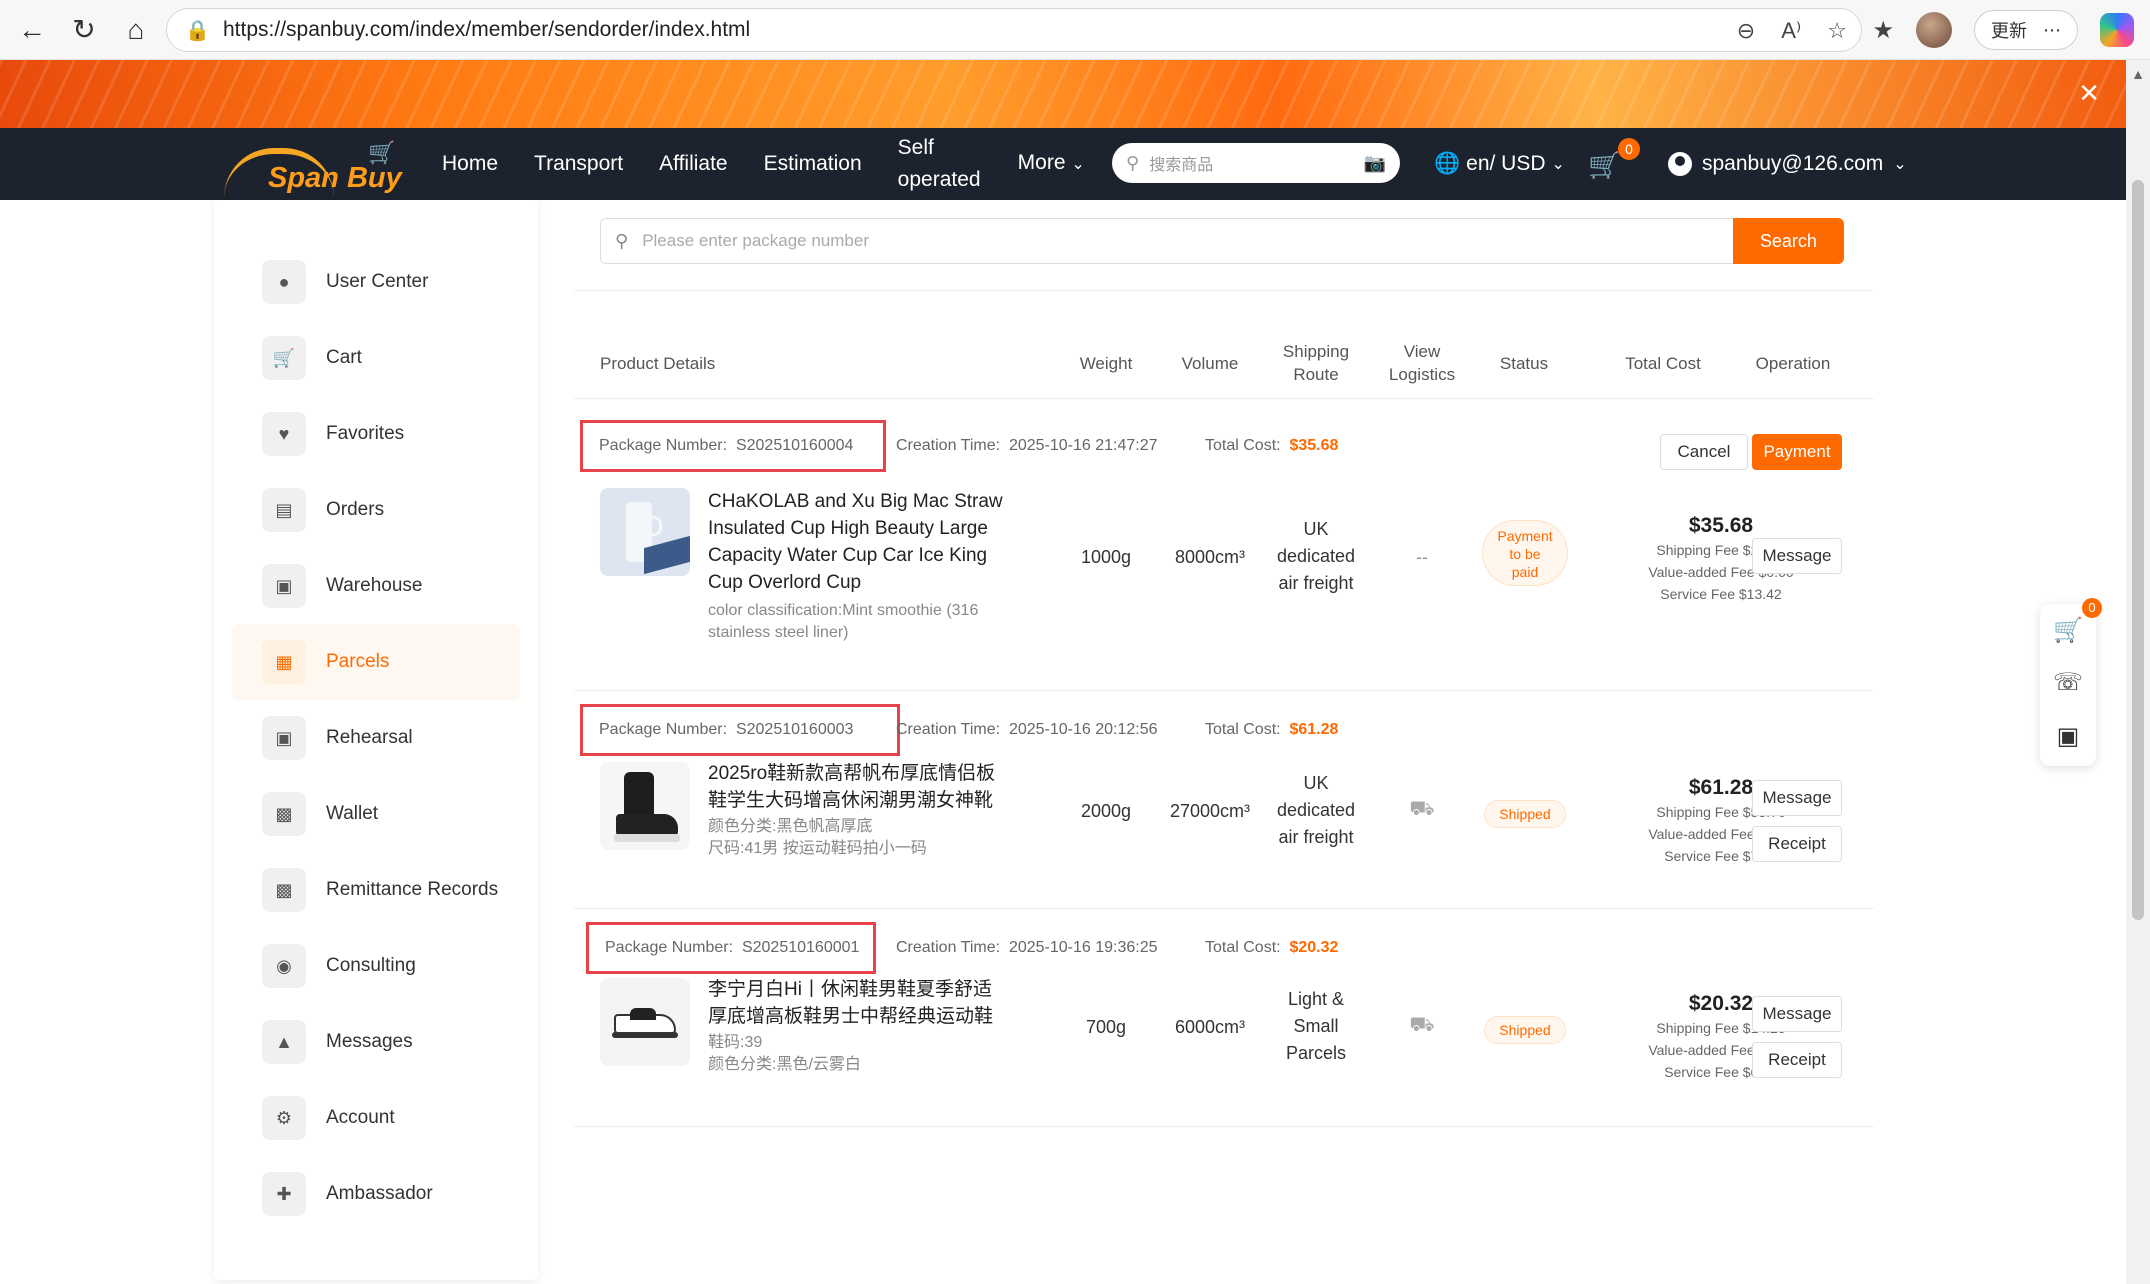 This screenshot has width=2150, height=1284. Describe the element at coordinates (1256, 163) in the screenshot. I see `product-search-input: ⚲ 搜索商品 📷` at that location.